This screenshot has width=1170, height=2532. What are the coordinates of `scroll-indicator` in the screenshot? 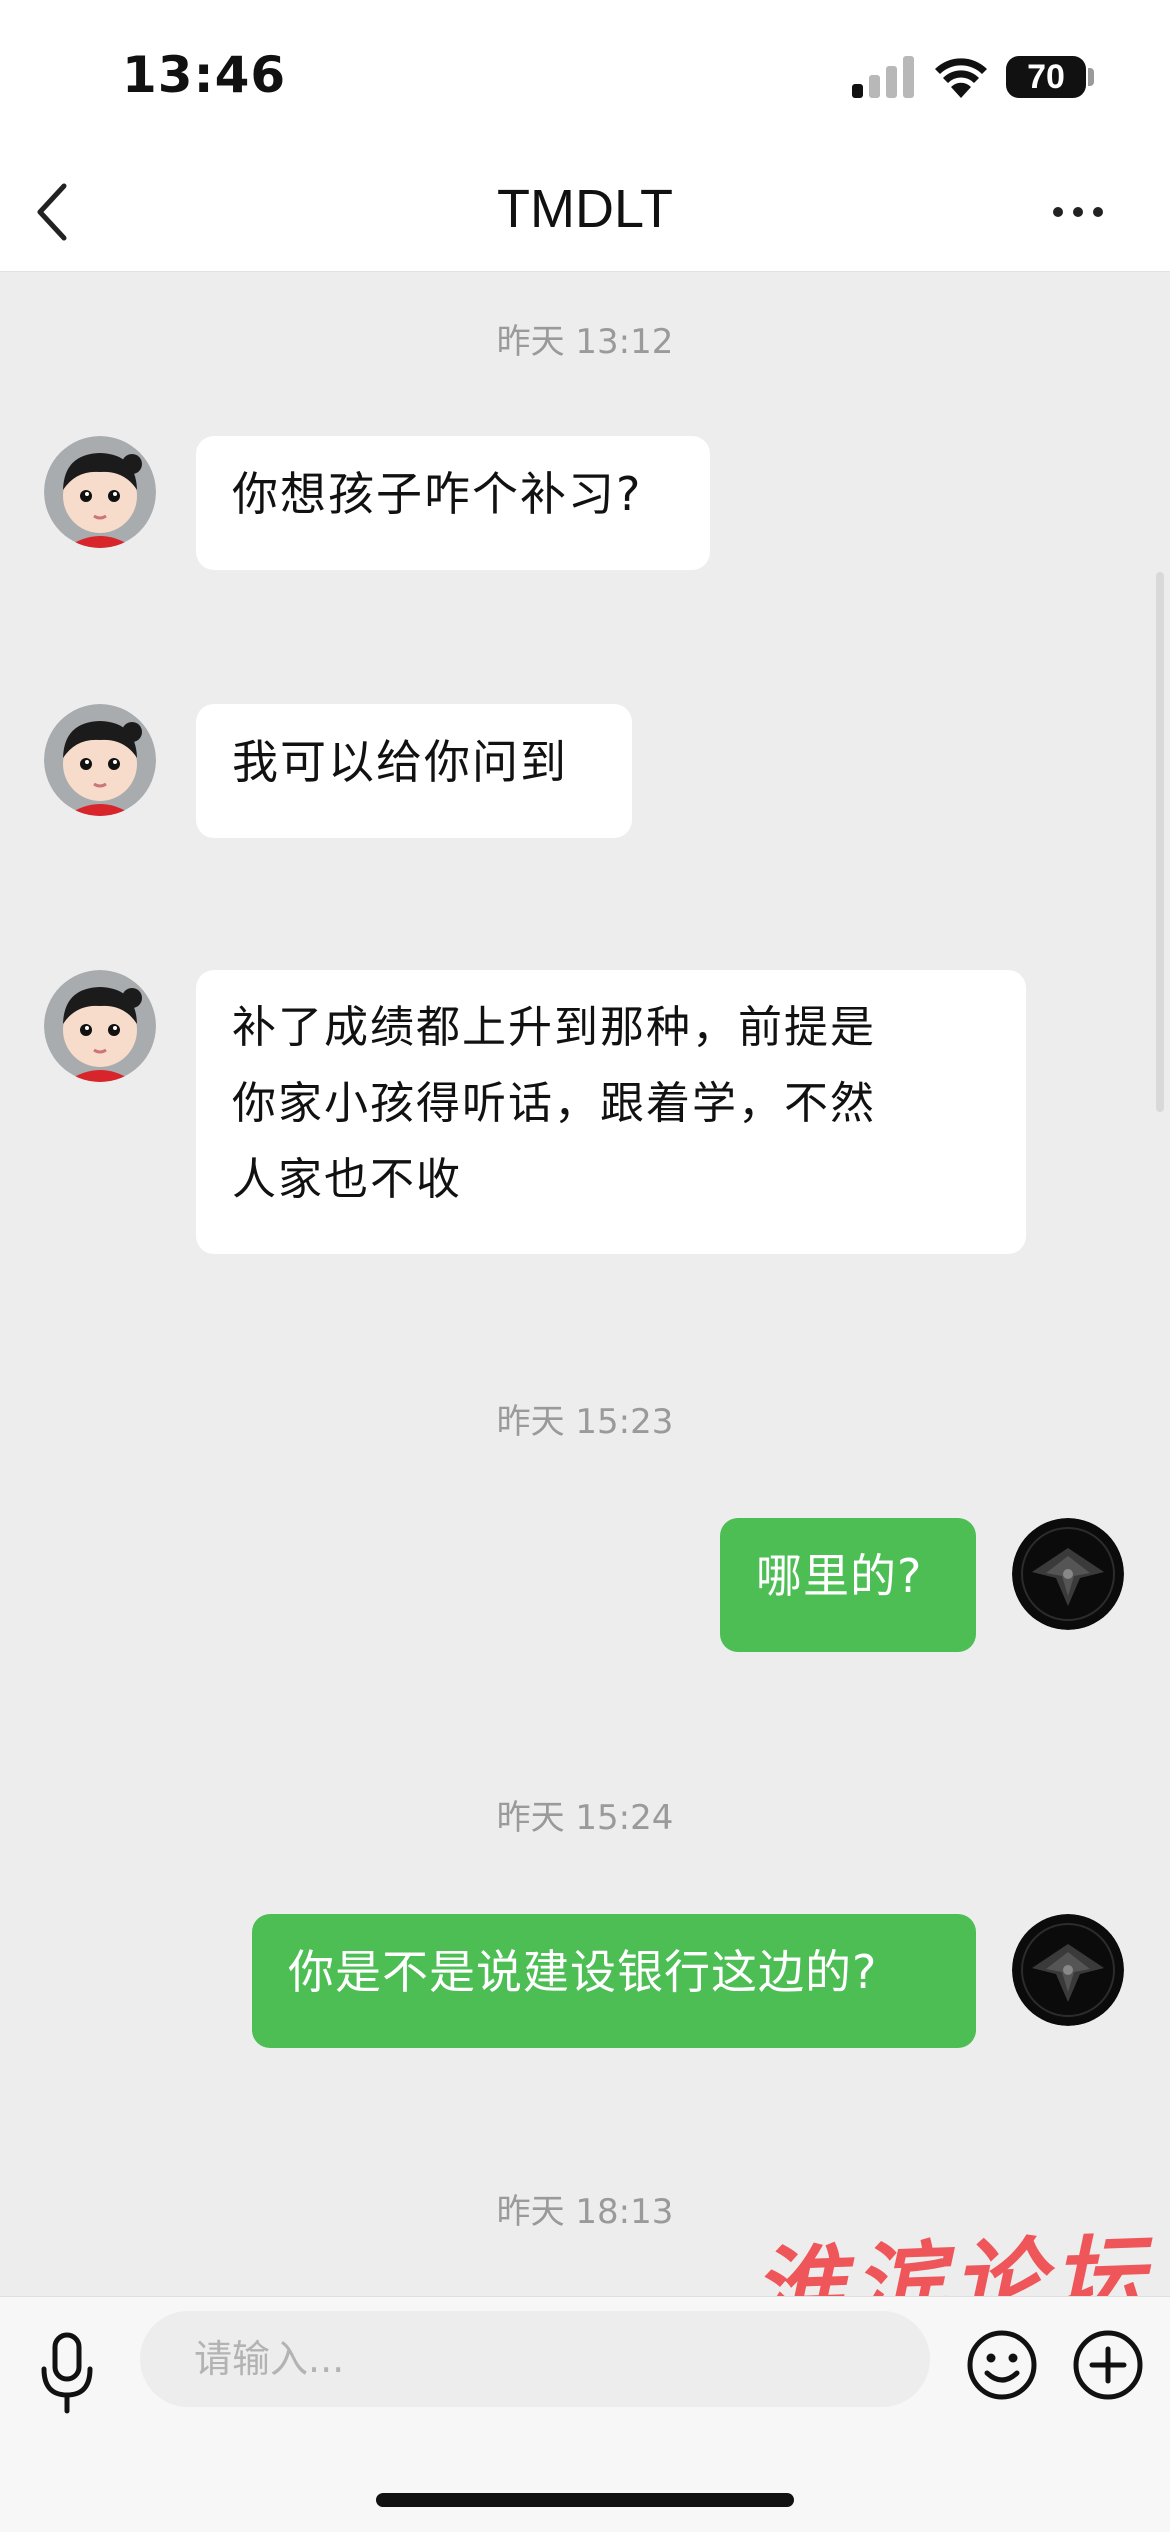 It's located at (1160, 842).